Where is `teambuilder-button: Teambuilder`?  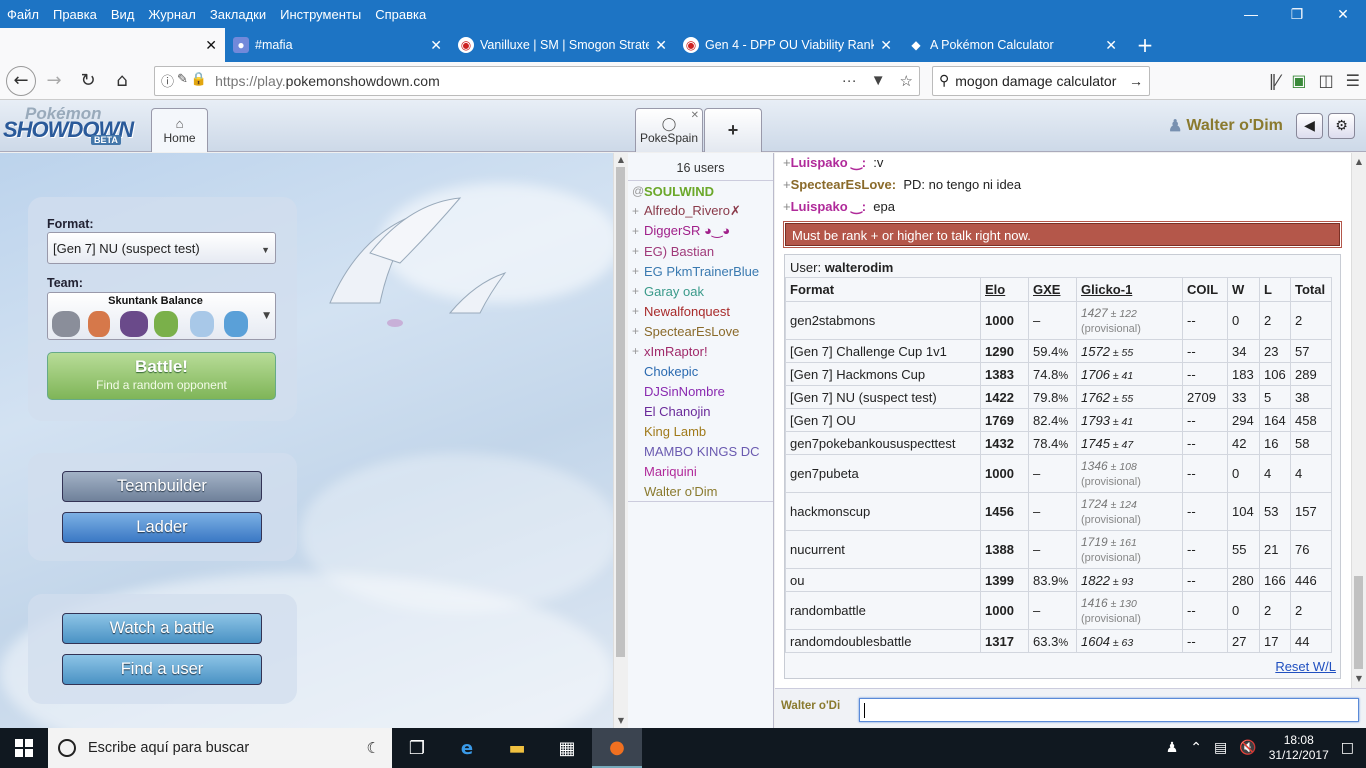 teambuilder-button: Teambuilder is located at coordinates (162, 486).